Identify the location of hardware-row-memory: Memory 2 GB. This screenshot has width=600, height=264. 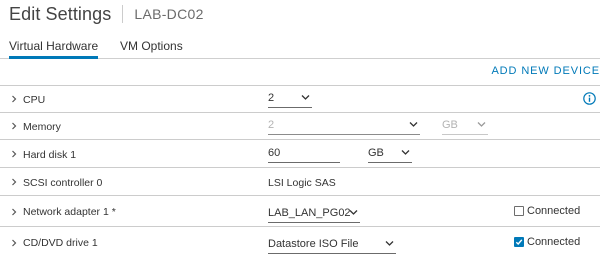
(300, 126).